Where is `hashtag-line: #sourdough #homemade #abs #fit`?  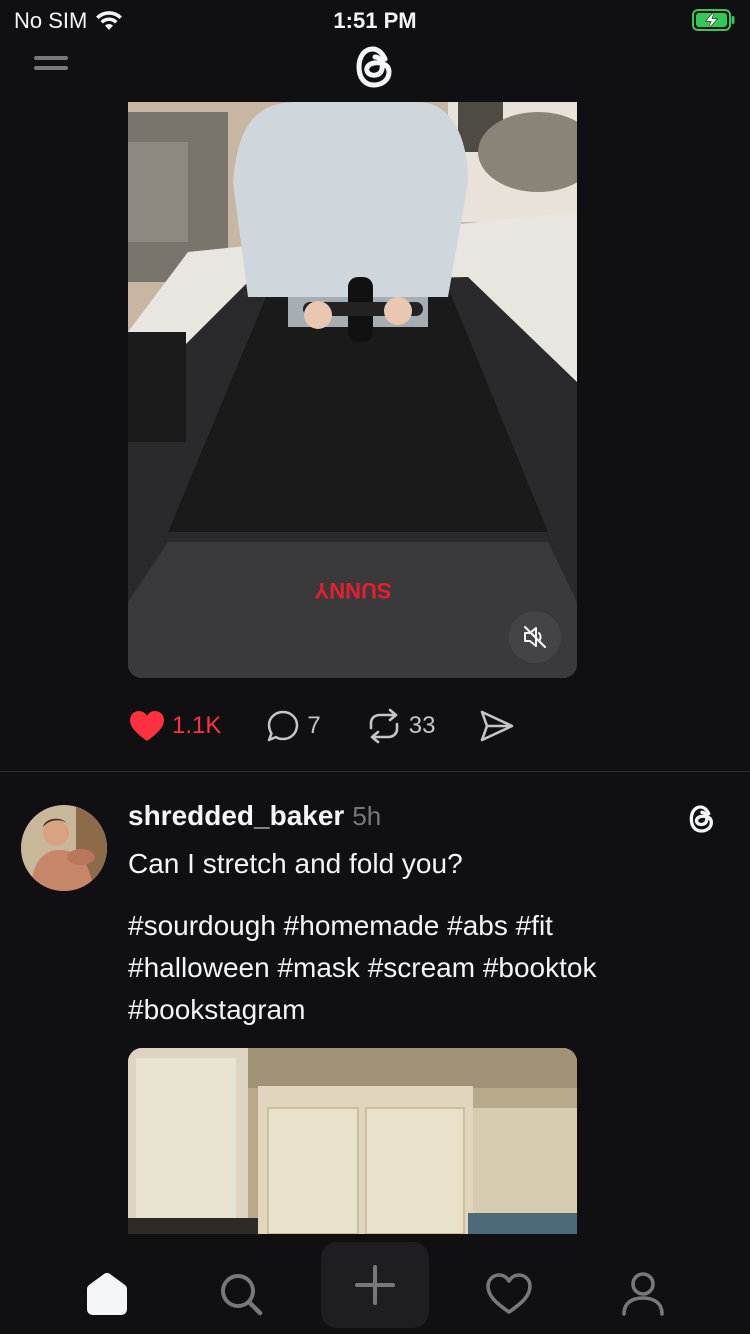
hashtag-line: #sourdough #homemade #abs #fit is located at coordinates (428, 926).